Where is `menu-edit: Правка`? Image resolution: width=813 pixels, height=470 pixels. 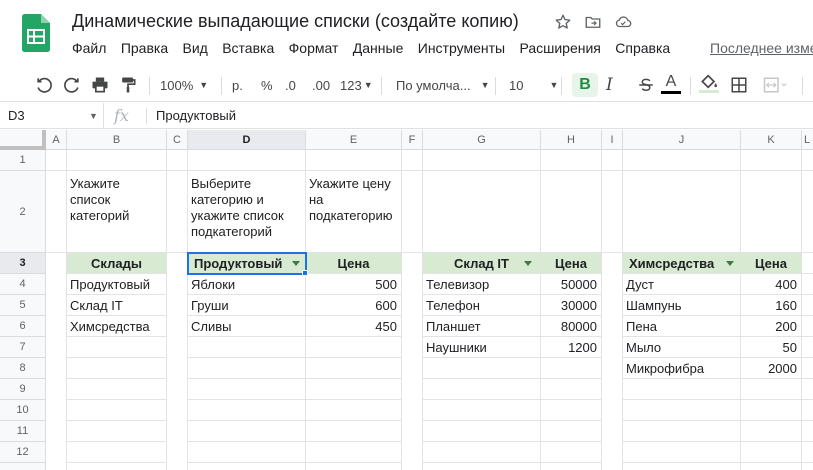 menu-edit: Правка is located at coordinates (144, 48).